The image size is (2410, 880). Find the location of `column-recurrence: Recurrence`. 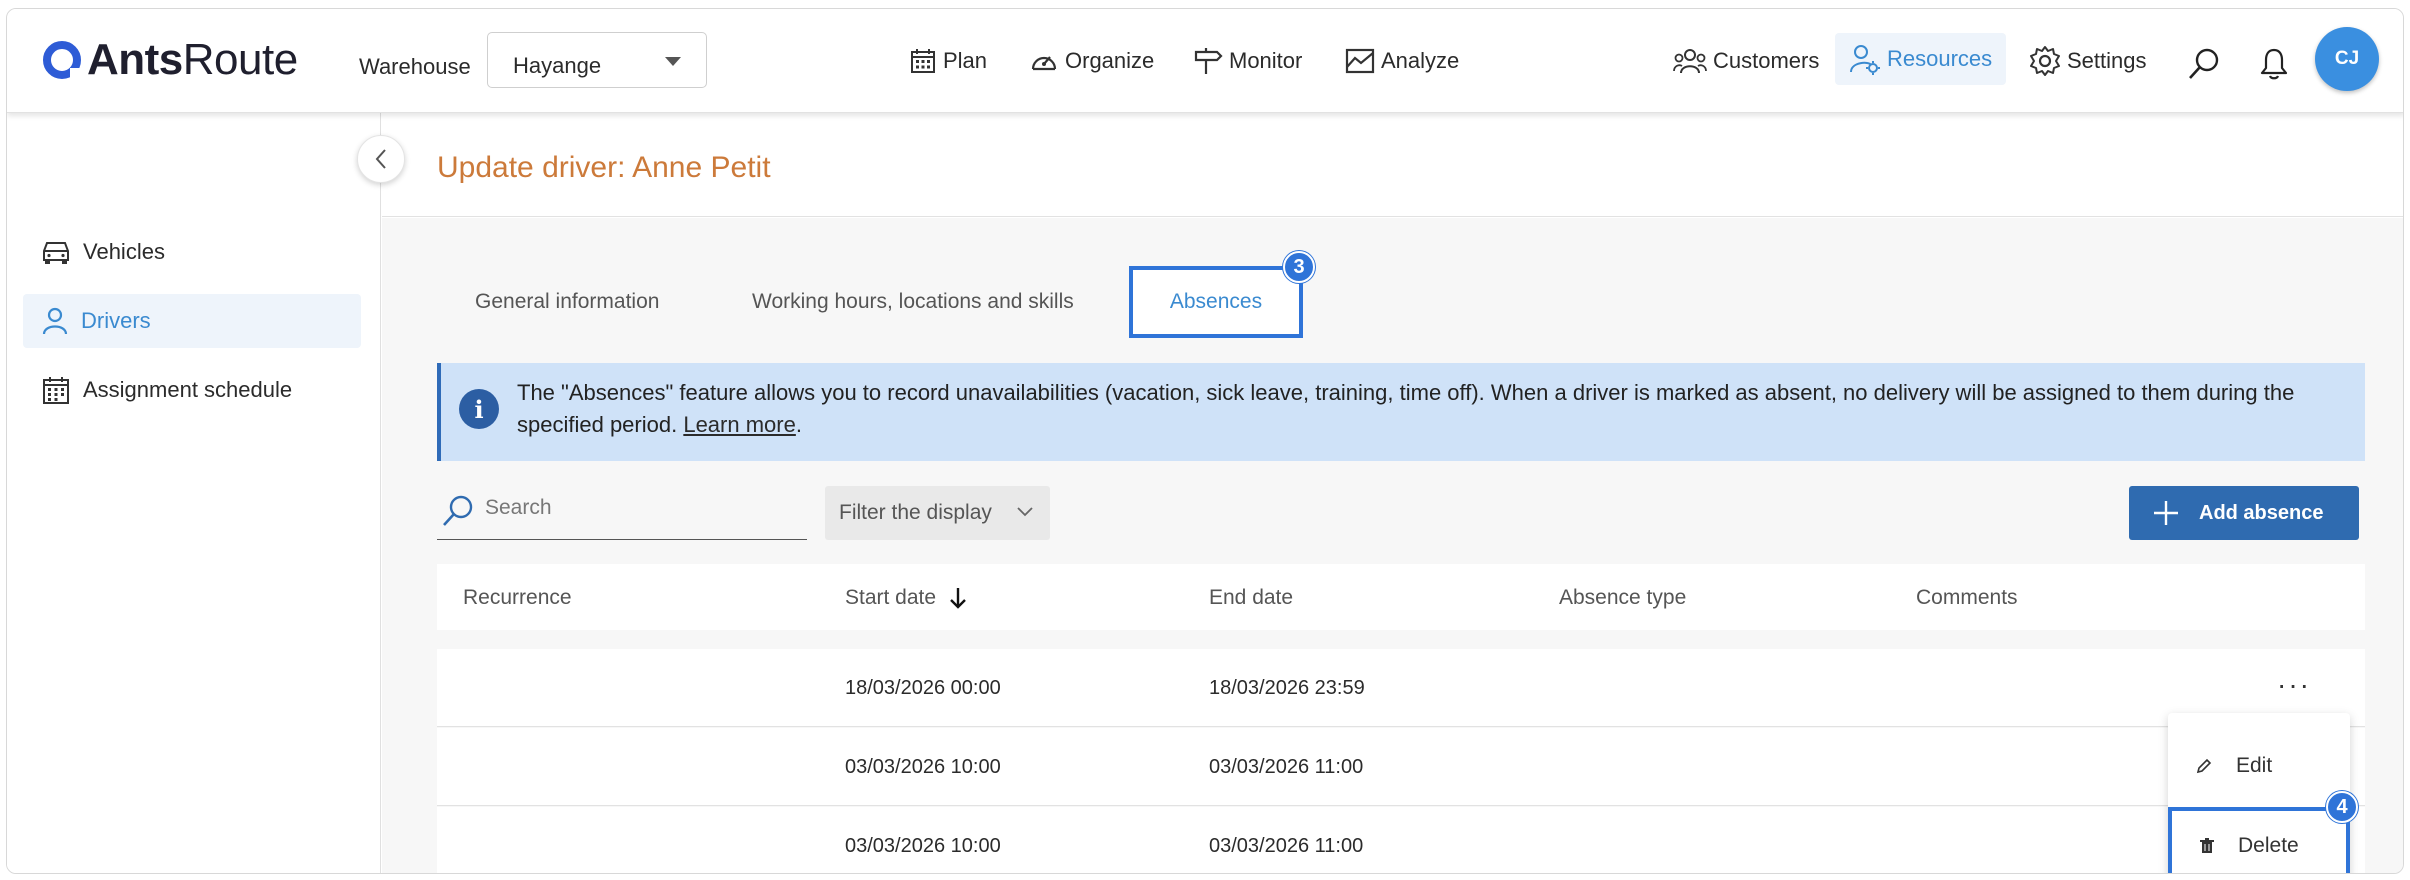

column-recurrence: Recurrence is located at coordinates (517, 598).